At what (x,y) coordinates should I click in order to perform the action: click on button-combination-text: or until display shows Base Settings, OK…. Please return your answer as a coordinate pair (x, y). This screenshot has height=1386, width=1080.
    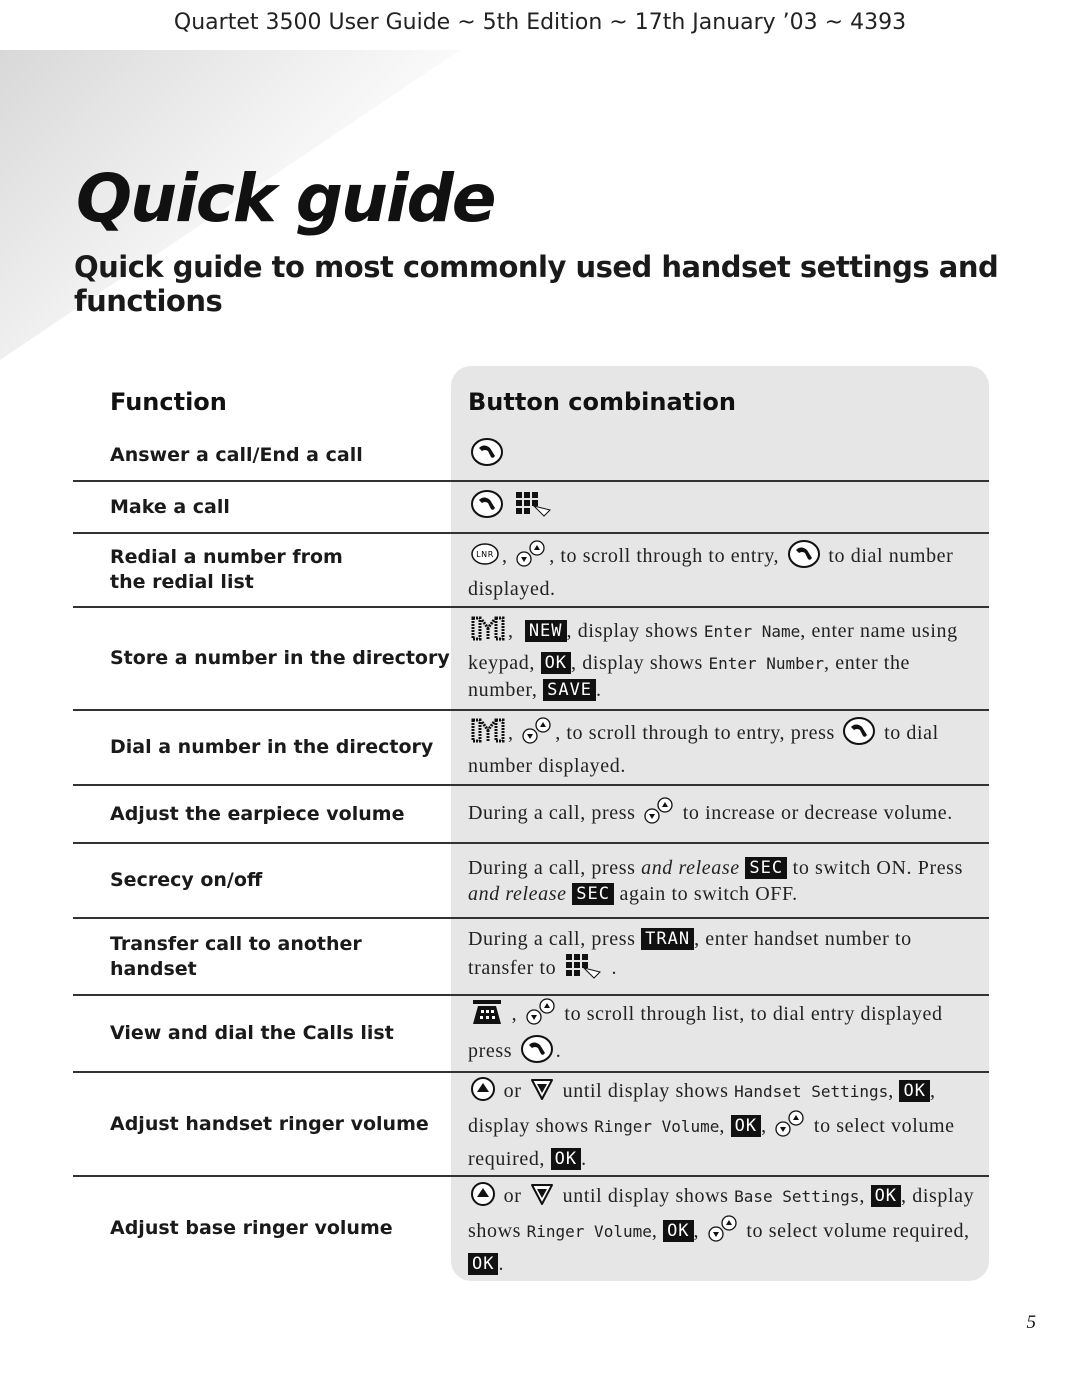
    Looking at the image, I should click on (725, 1229).